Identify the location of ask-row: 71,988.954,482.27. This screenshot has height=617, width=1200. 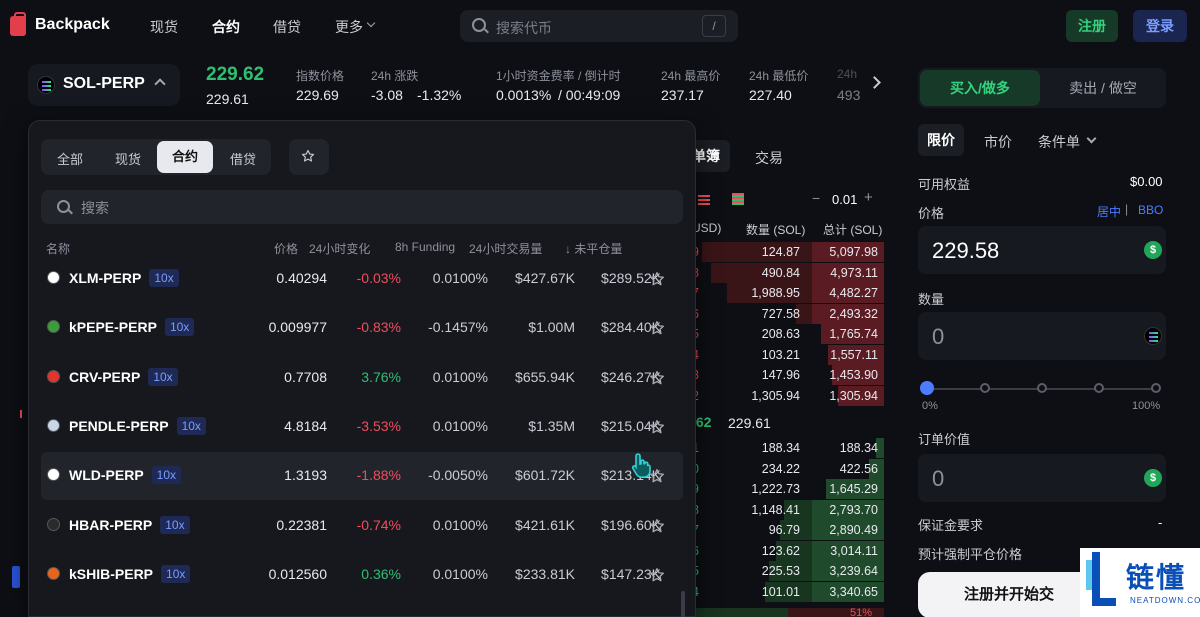
(788, 293).